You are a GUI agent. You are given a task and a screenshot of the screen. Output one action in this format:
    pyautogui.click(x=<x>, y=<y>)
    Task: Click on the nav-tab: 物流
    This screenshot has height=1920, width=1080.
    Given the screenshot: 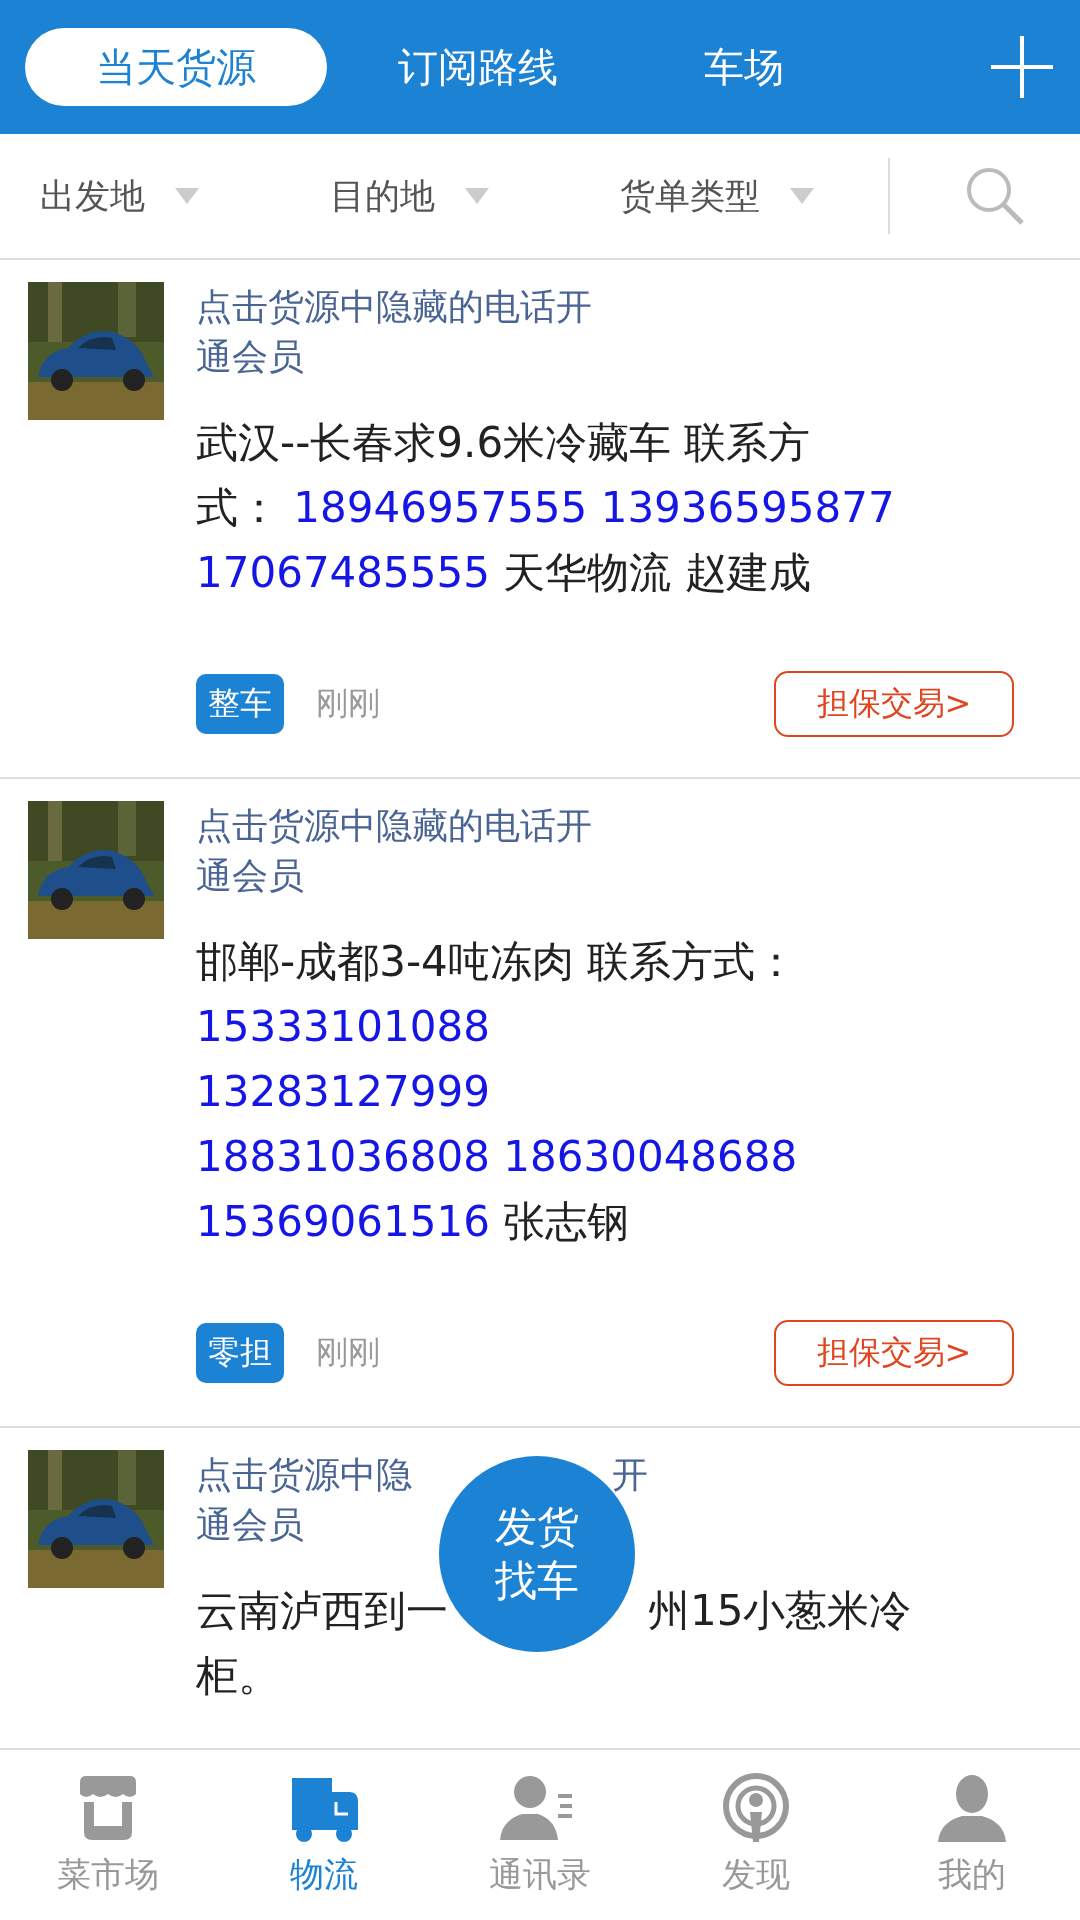 What is the action you would take?
    pyautogui.click(x=324, y=1835)
    